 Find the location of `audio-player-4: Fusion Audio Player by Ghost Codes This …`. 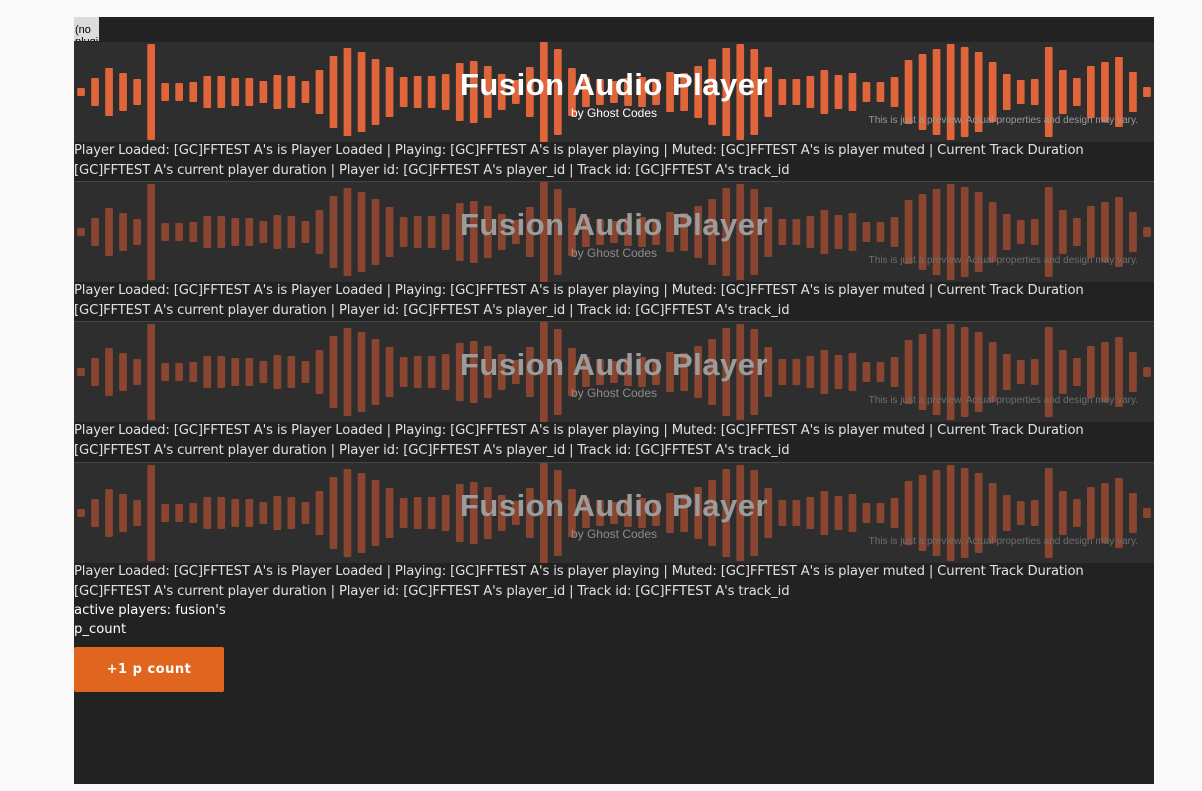

audio-player-4: Fusion Audio Player by Ghost Codes This … is located at coordinates (614, 513).